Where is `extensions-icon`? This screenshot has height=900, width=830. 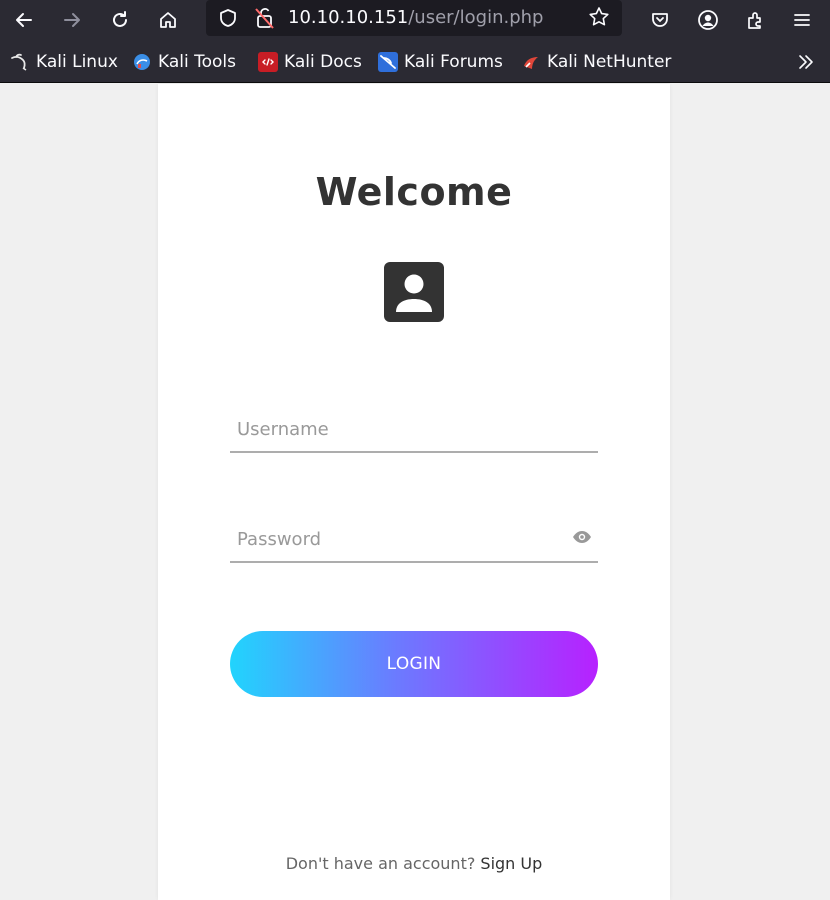
extensions-icon is located at coordinates (756, 20).